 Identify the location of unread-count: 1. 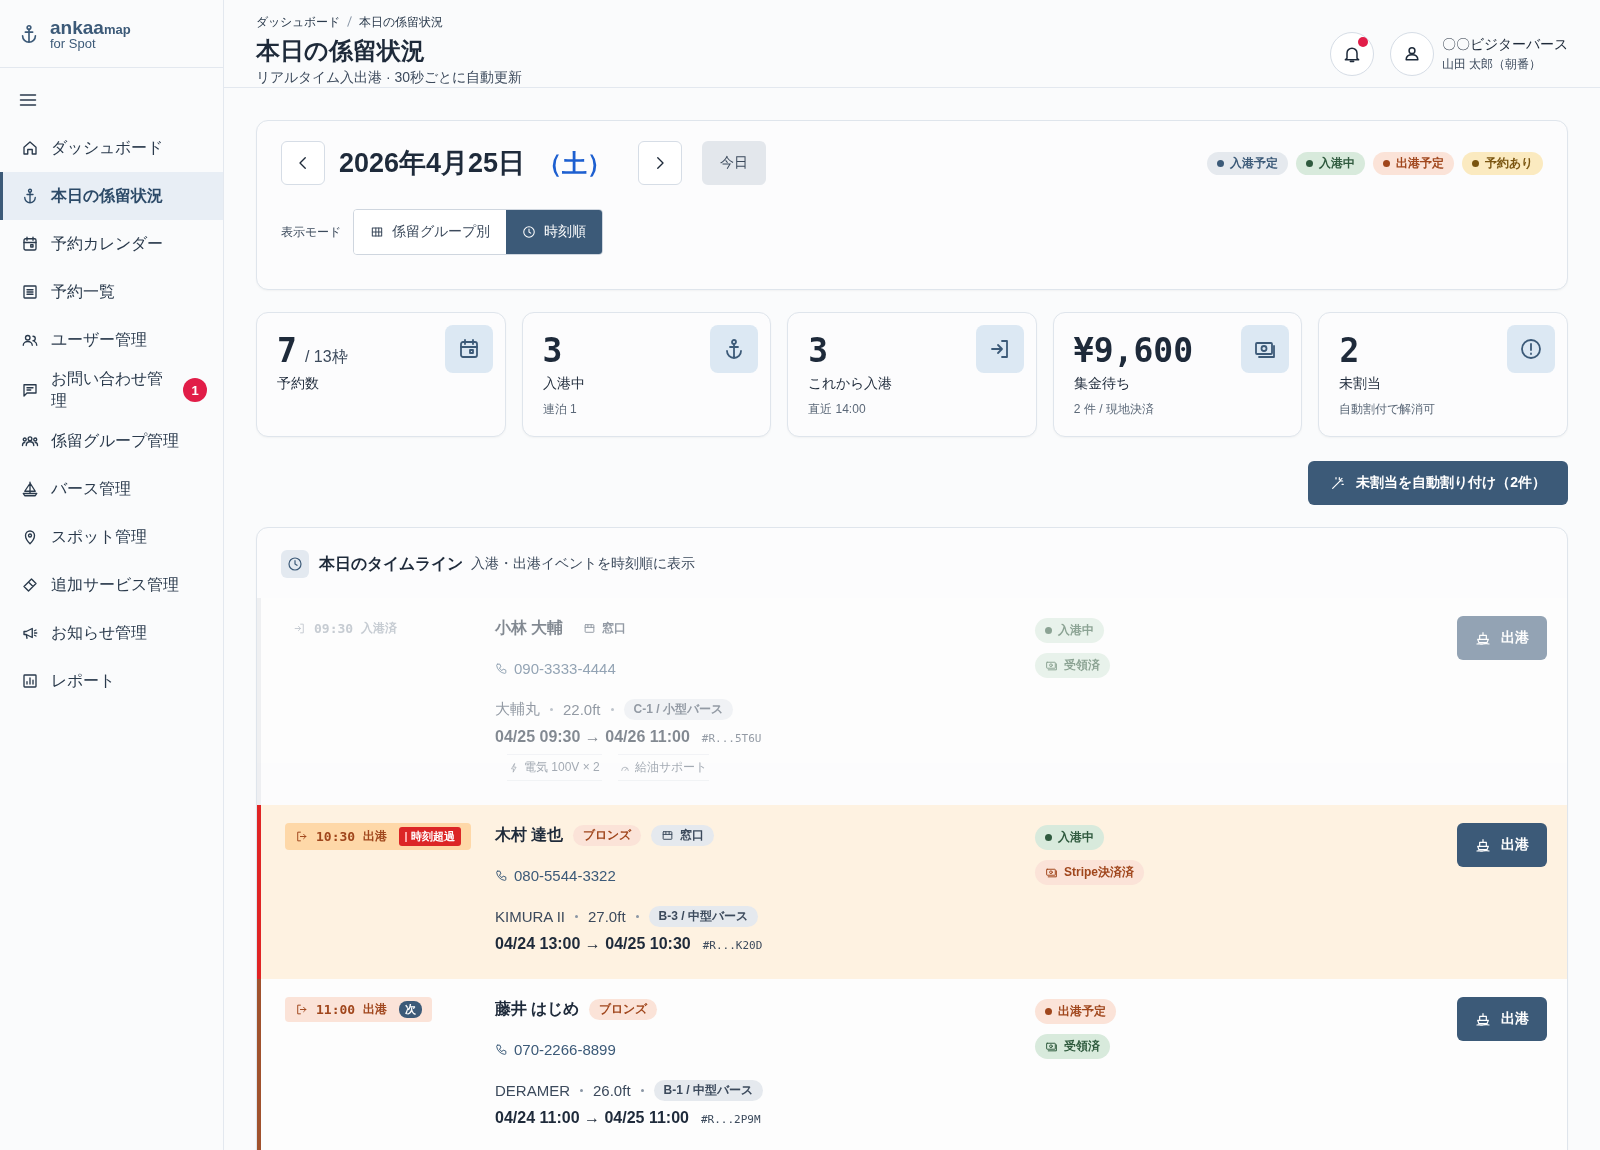
(195, 390).